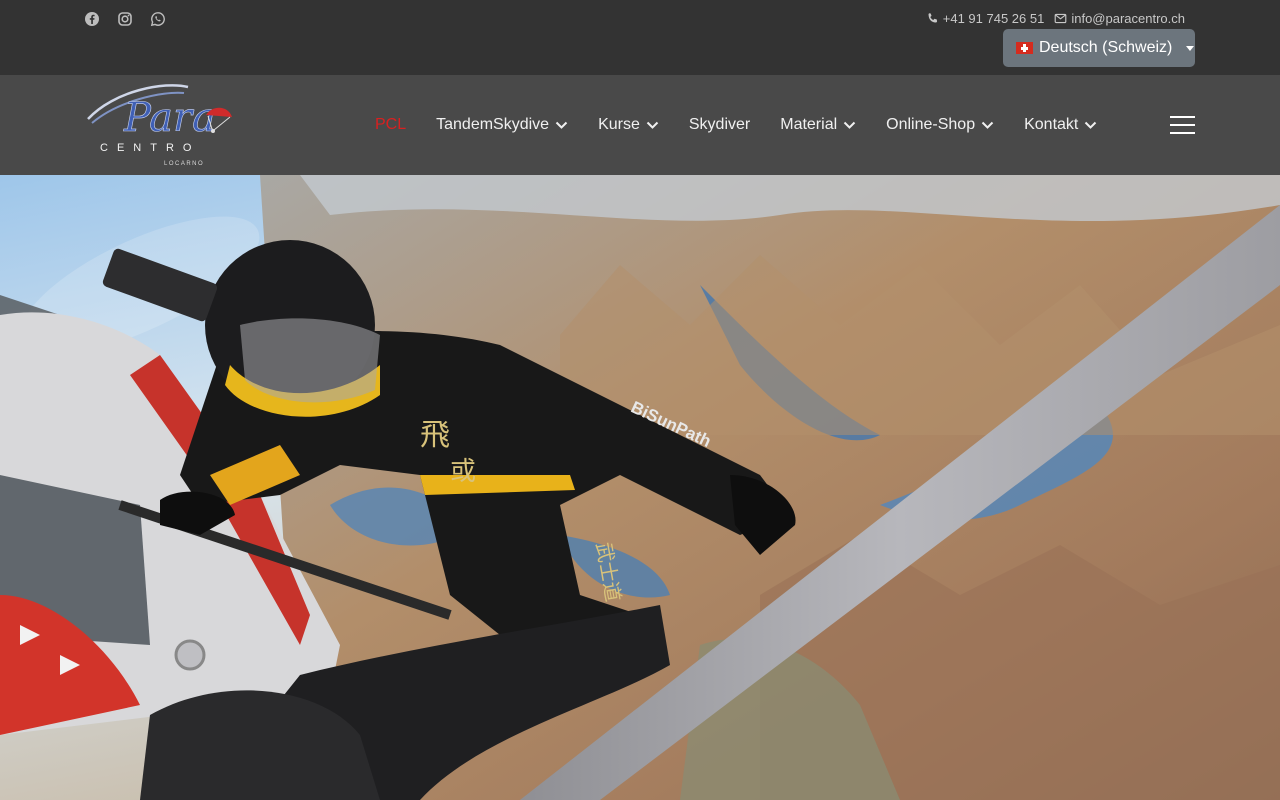 The image size is (1280, 800). Describe the element at coordinates (435, 435) in the screenshot. I see `jumpsuit-text-1: 飛` at that location.